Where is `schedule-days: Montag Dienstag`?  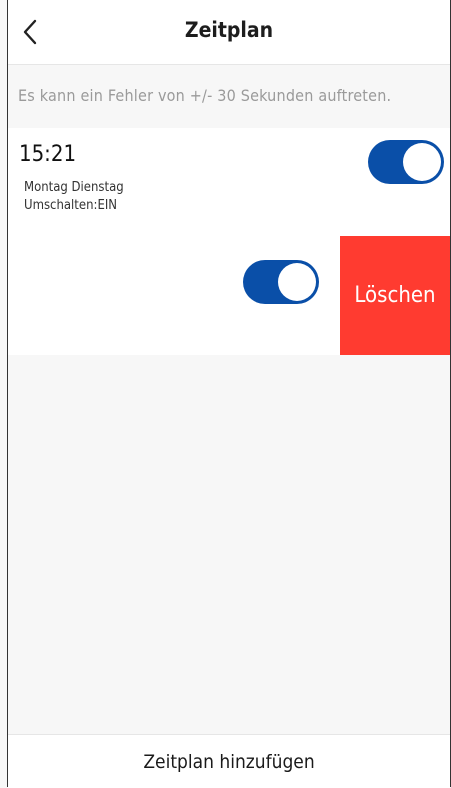
schedule-days: Montag Dienstag is located at coordinates (74, 187).